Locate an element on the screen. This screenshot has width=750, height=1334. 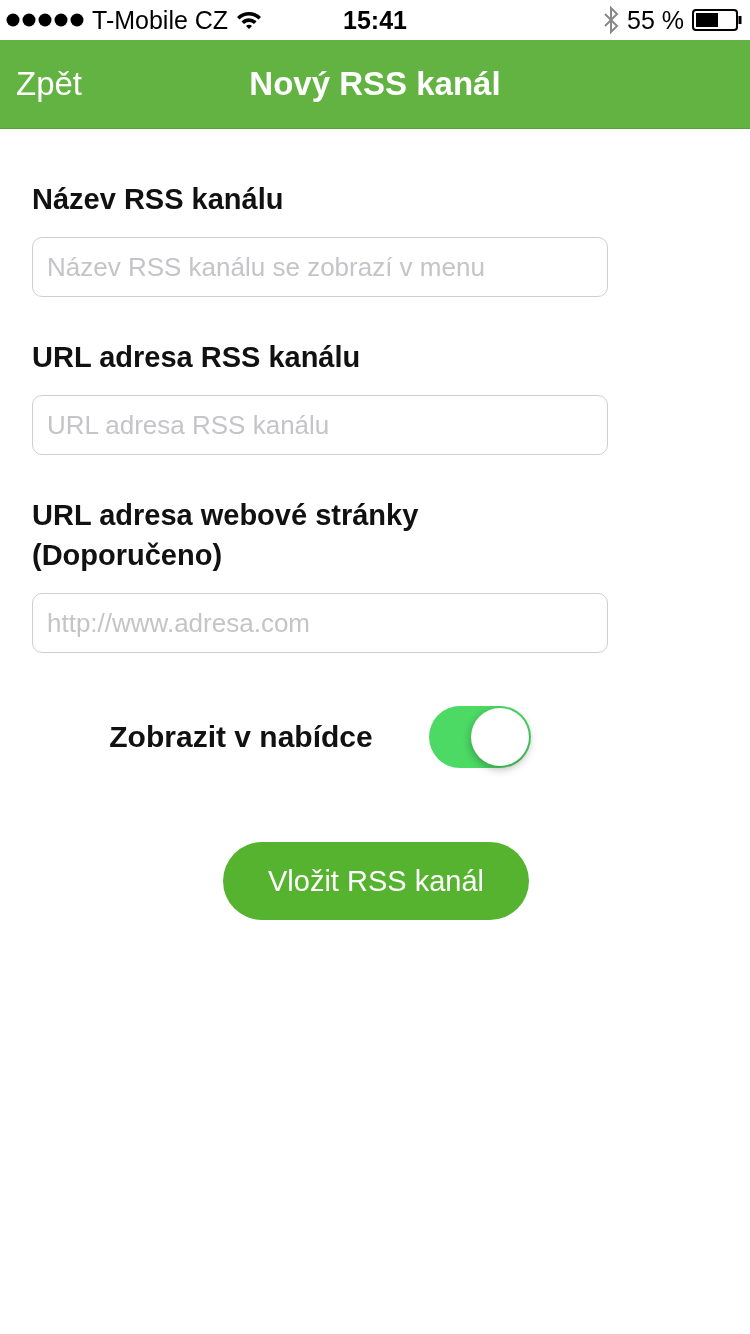
submit-button: Vložit RSS kanál is located at coordinates (376, 881).